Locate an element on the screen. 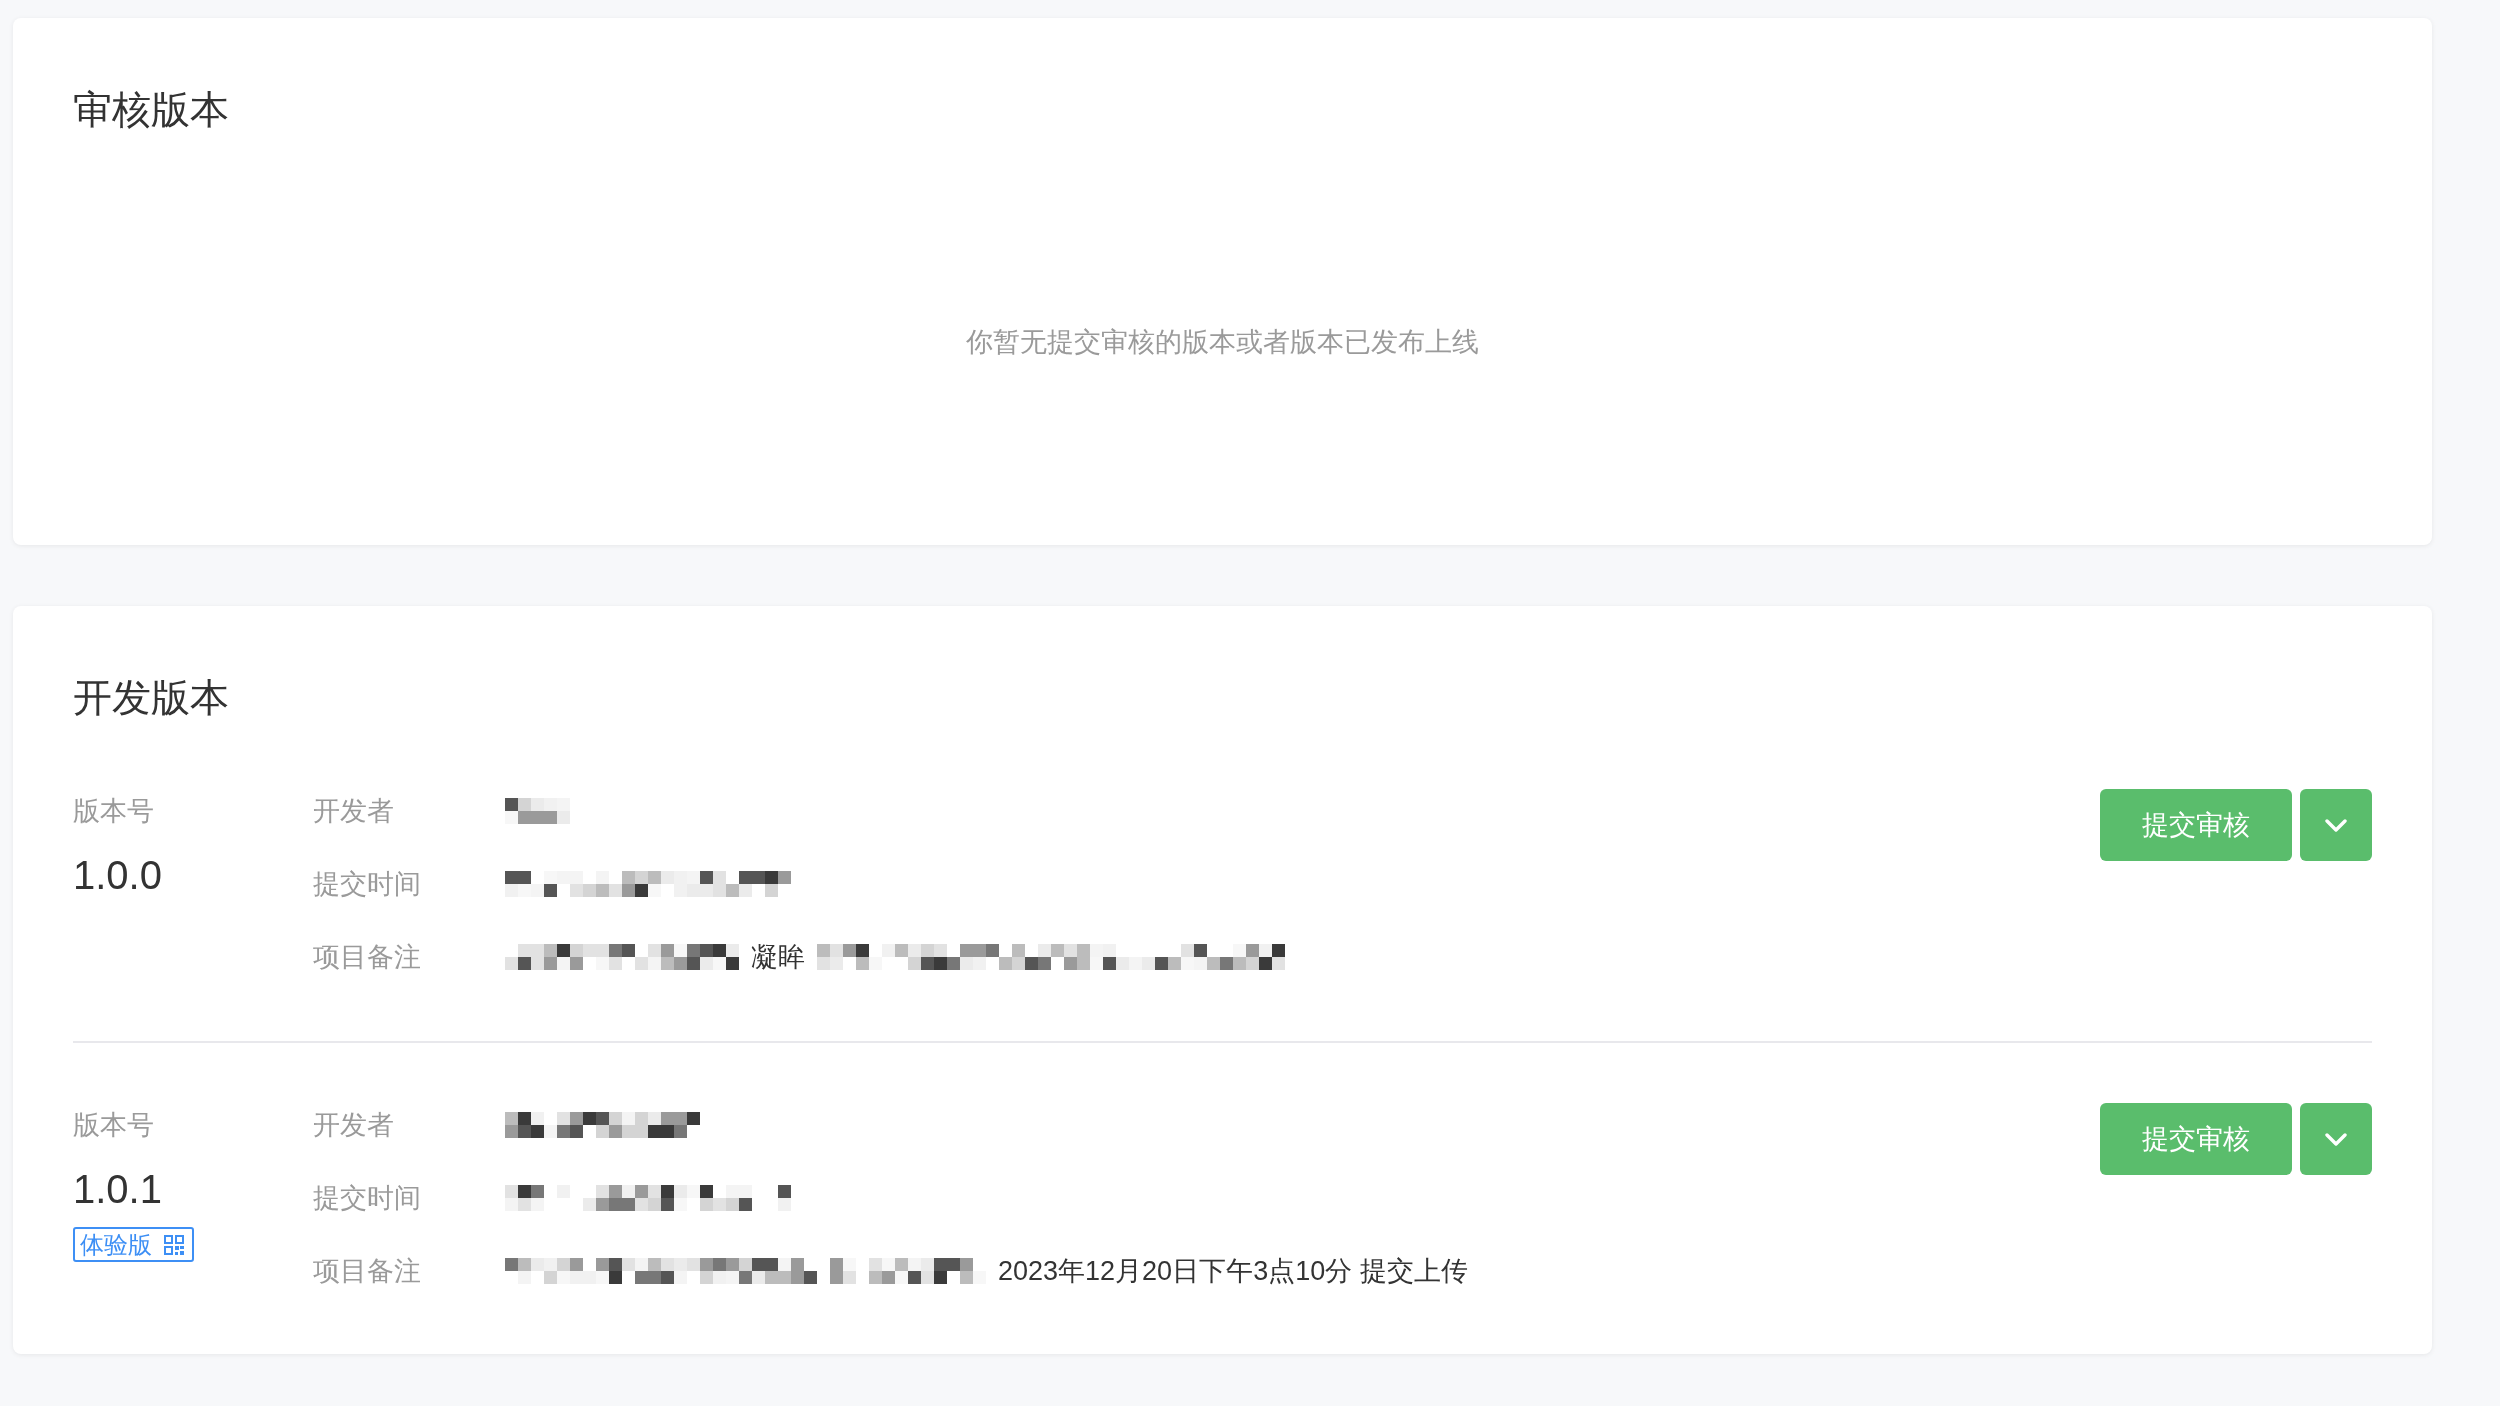  version-number: 1.0.0 is located at coordinates (117, 875).